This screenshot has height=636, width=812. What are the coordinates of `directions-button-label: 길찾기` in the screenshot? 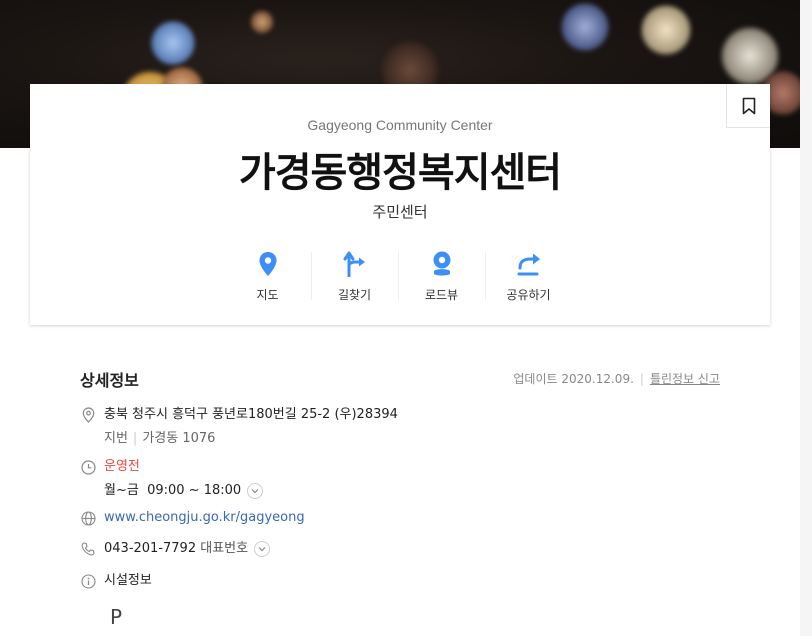 It's located at (354, 295).